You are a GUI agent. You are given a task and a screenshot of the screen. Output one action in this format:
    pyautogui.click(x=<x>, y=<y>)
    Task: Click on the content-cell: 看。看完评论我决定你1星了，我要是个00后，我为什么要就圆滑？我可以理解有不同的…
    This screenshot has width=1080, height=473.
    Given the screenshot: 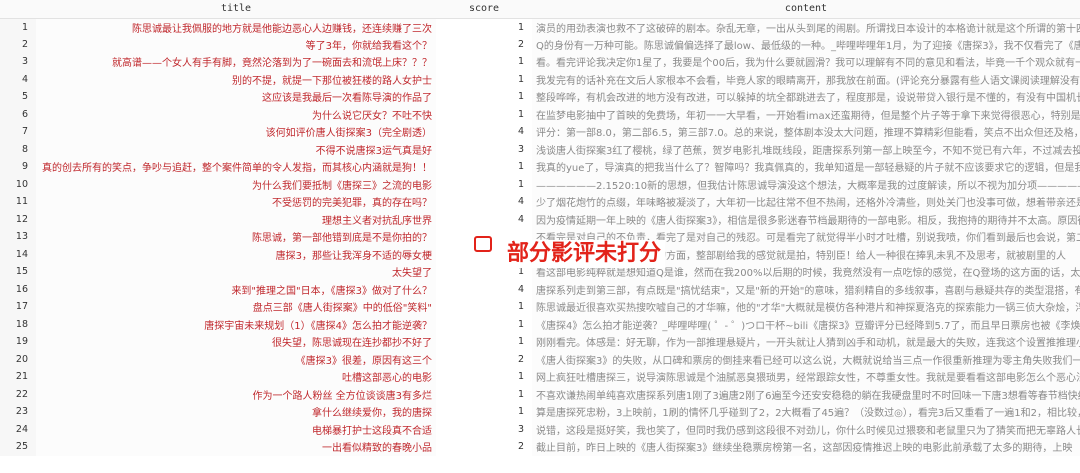 What is the action you would take?
    pyautogui.click(x=806, y=62)
    